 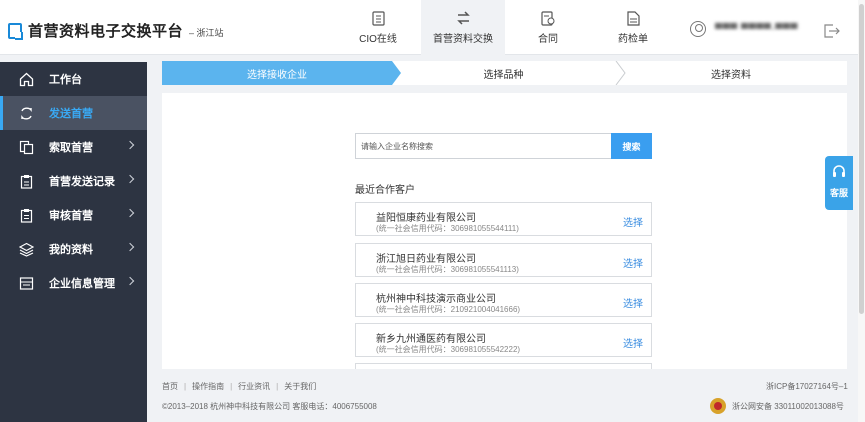 What do you see at coordinates (448, 349) in the screenshot?
I see `customer-credit-code: (统一社会信用代码：306981055542222)` at bounding box center [448, 349].